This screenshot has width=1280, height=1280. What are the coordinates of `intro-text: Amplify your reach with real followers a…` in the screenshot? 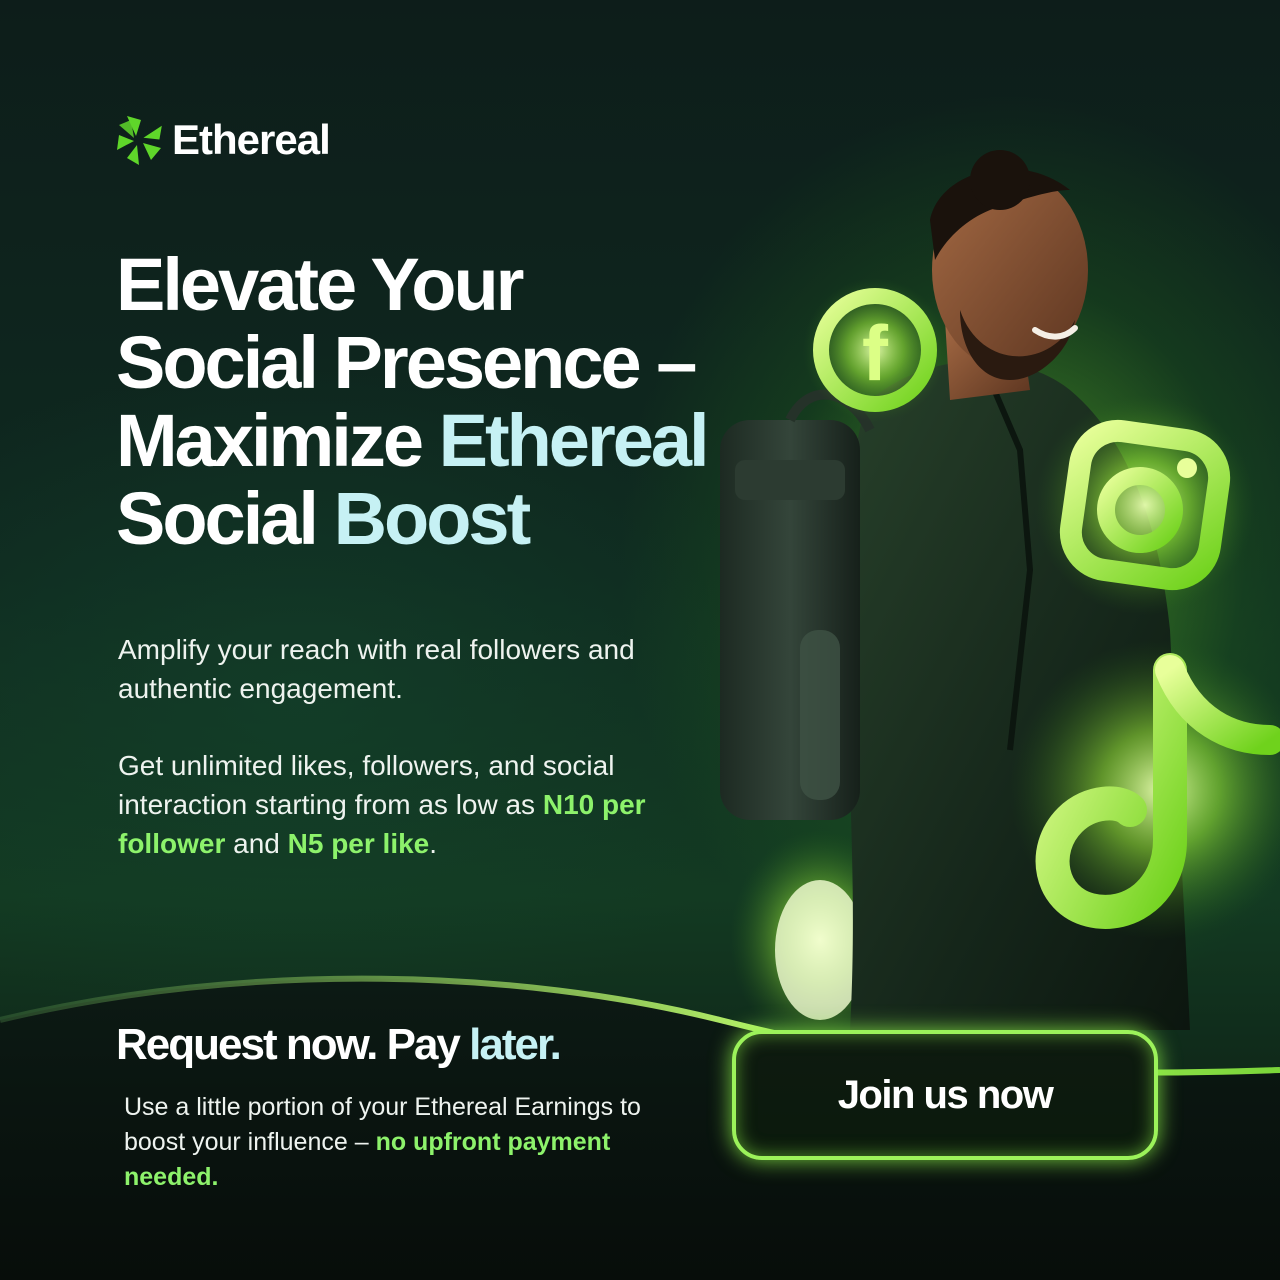 It's located at (376, 669).